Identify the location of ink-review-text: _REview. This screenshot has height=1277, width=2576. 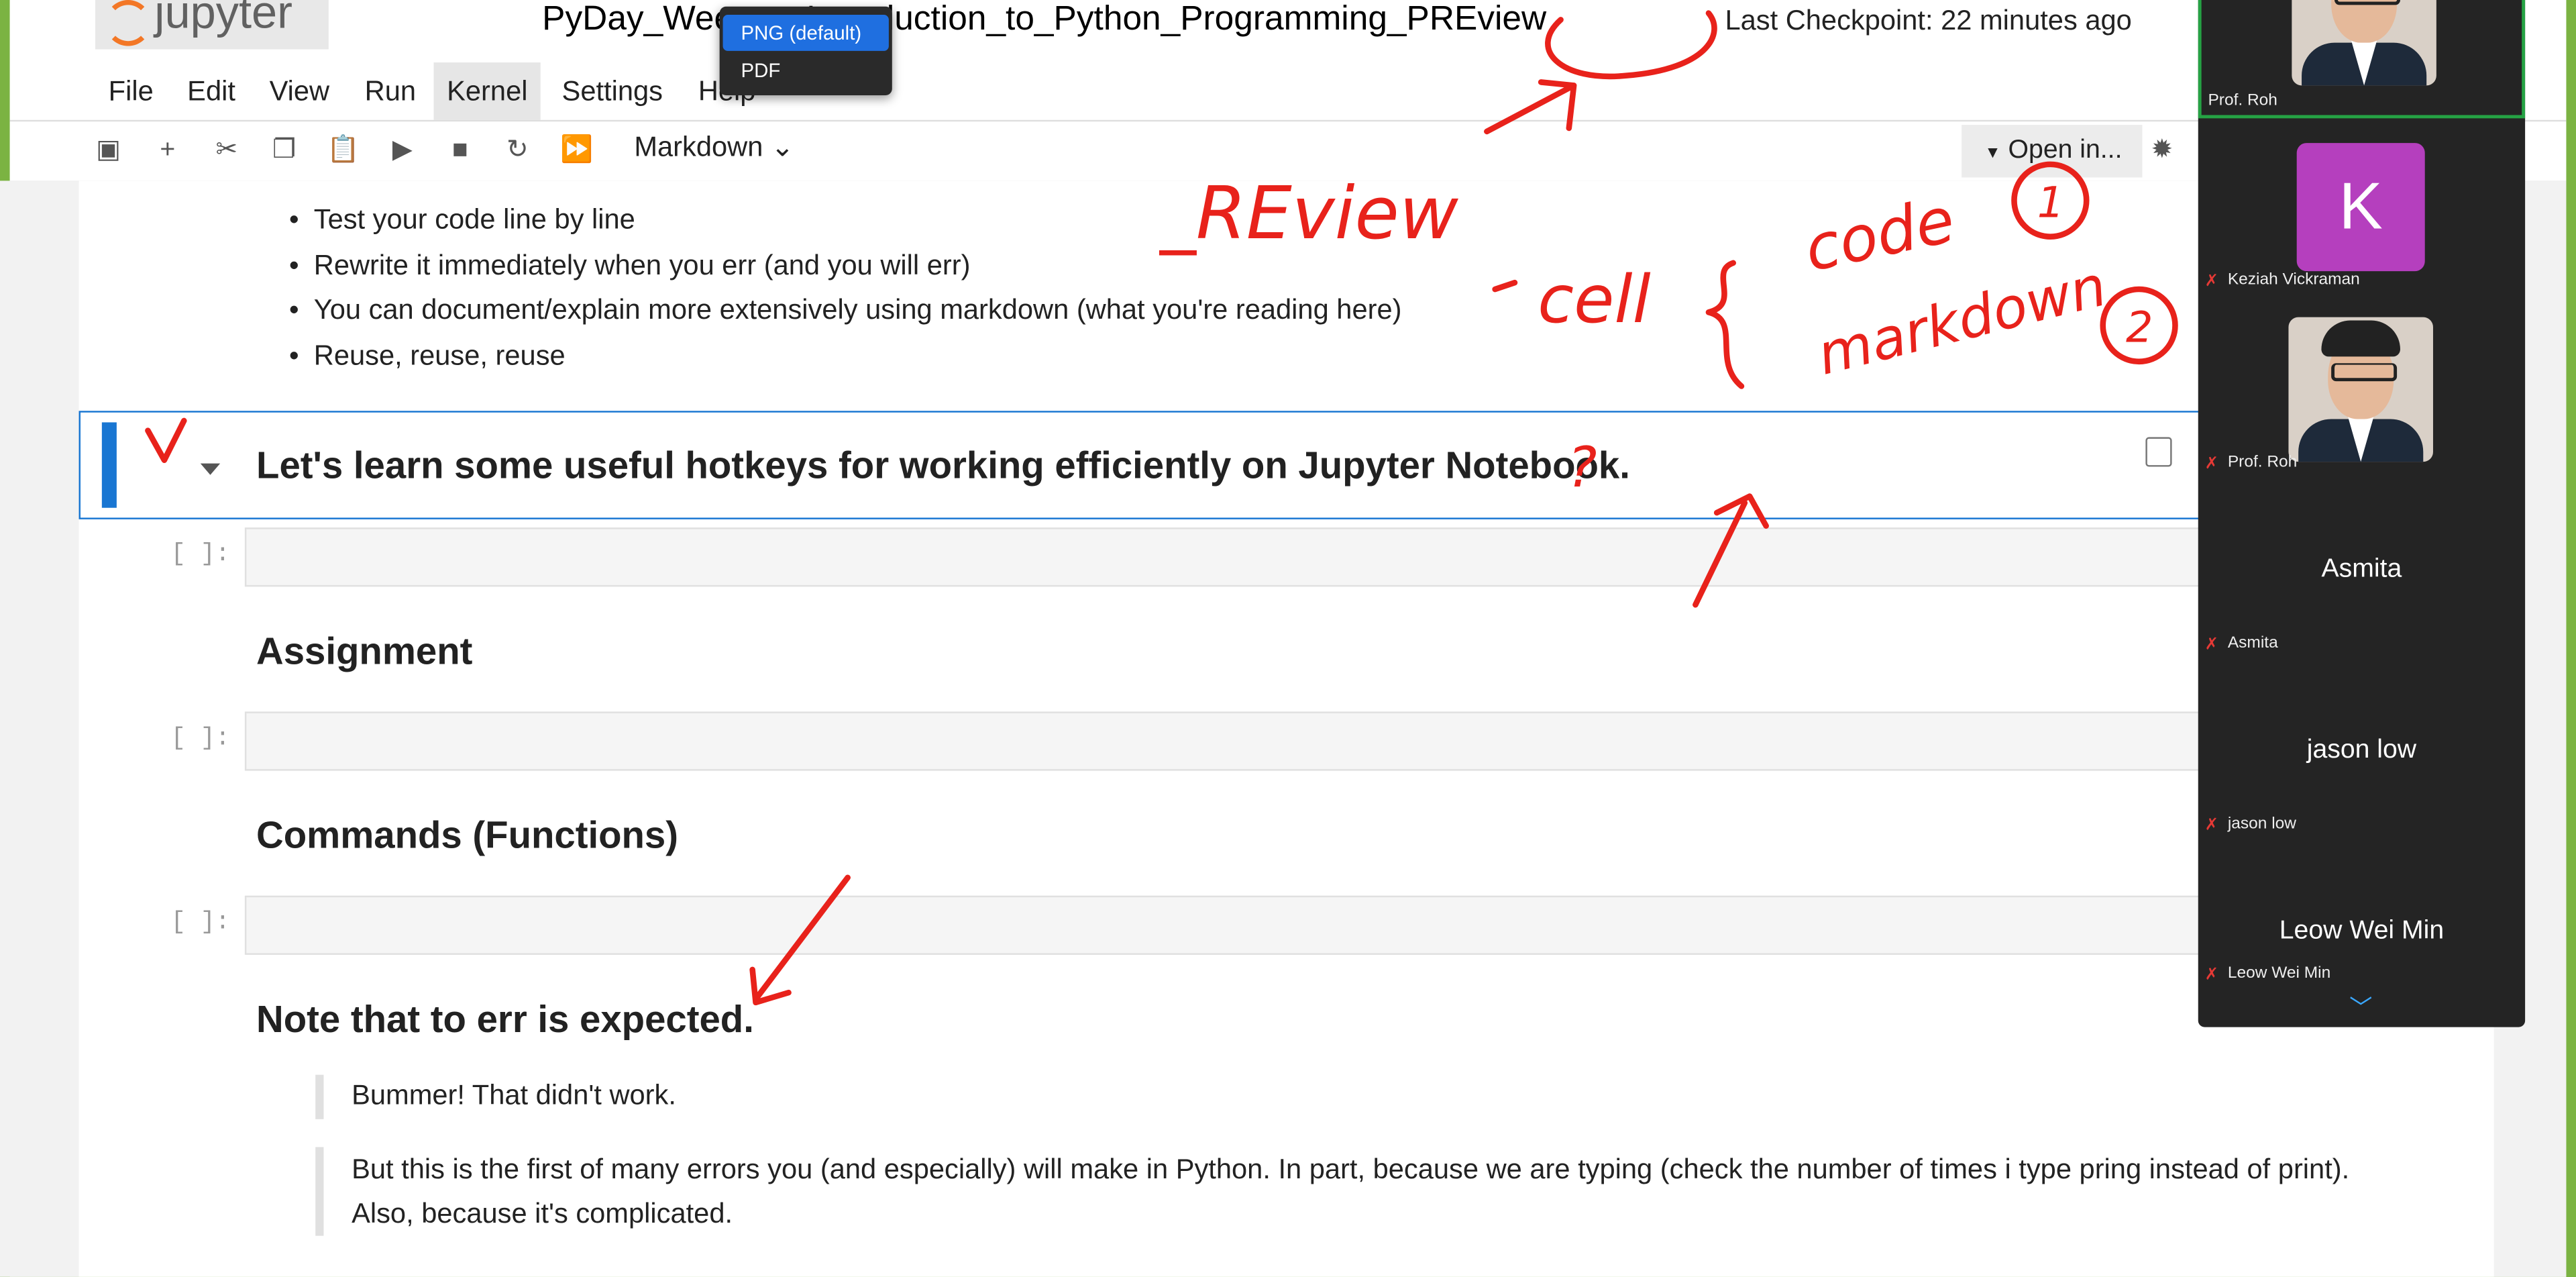
(1309, 214).